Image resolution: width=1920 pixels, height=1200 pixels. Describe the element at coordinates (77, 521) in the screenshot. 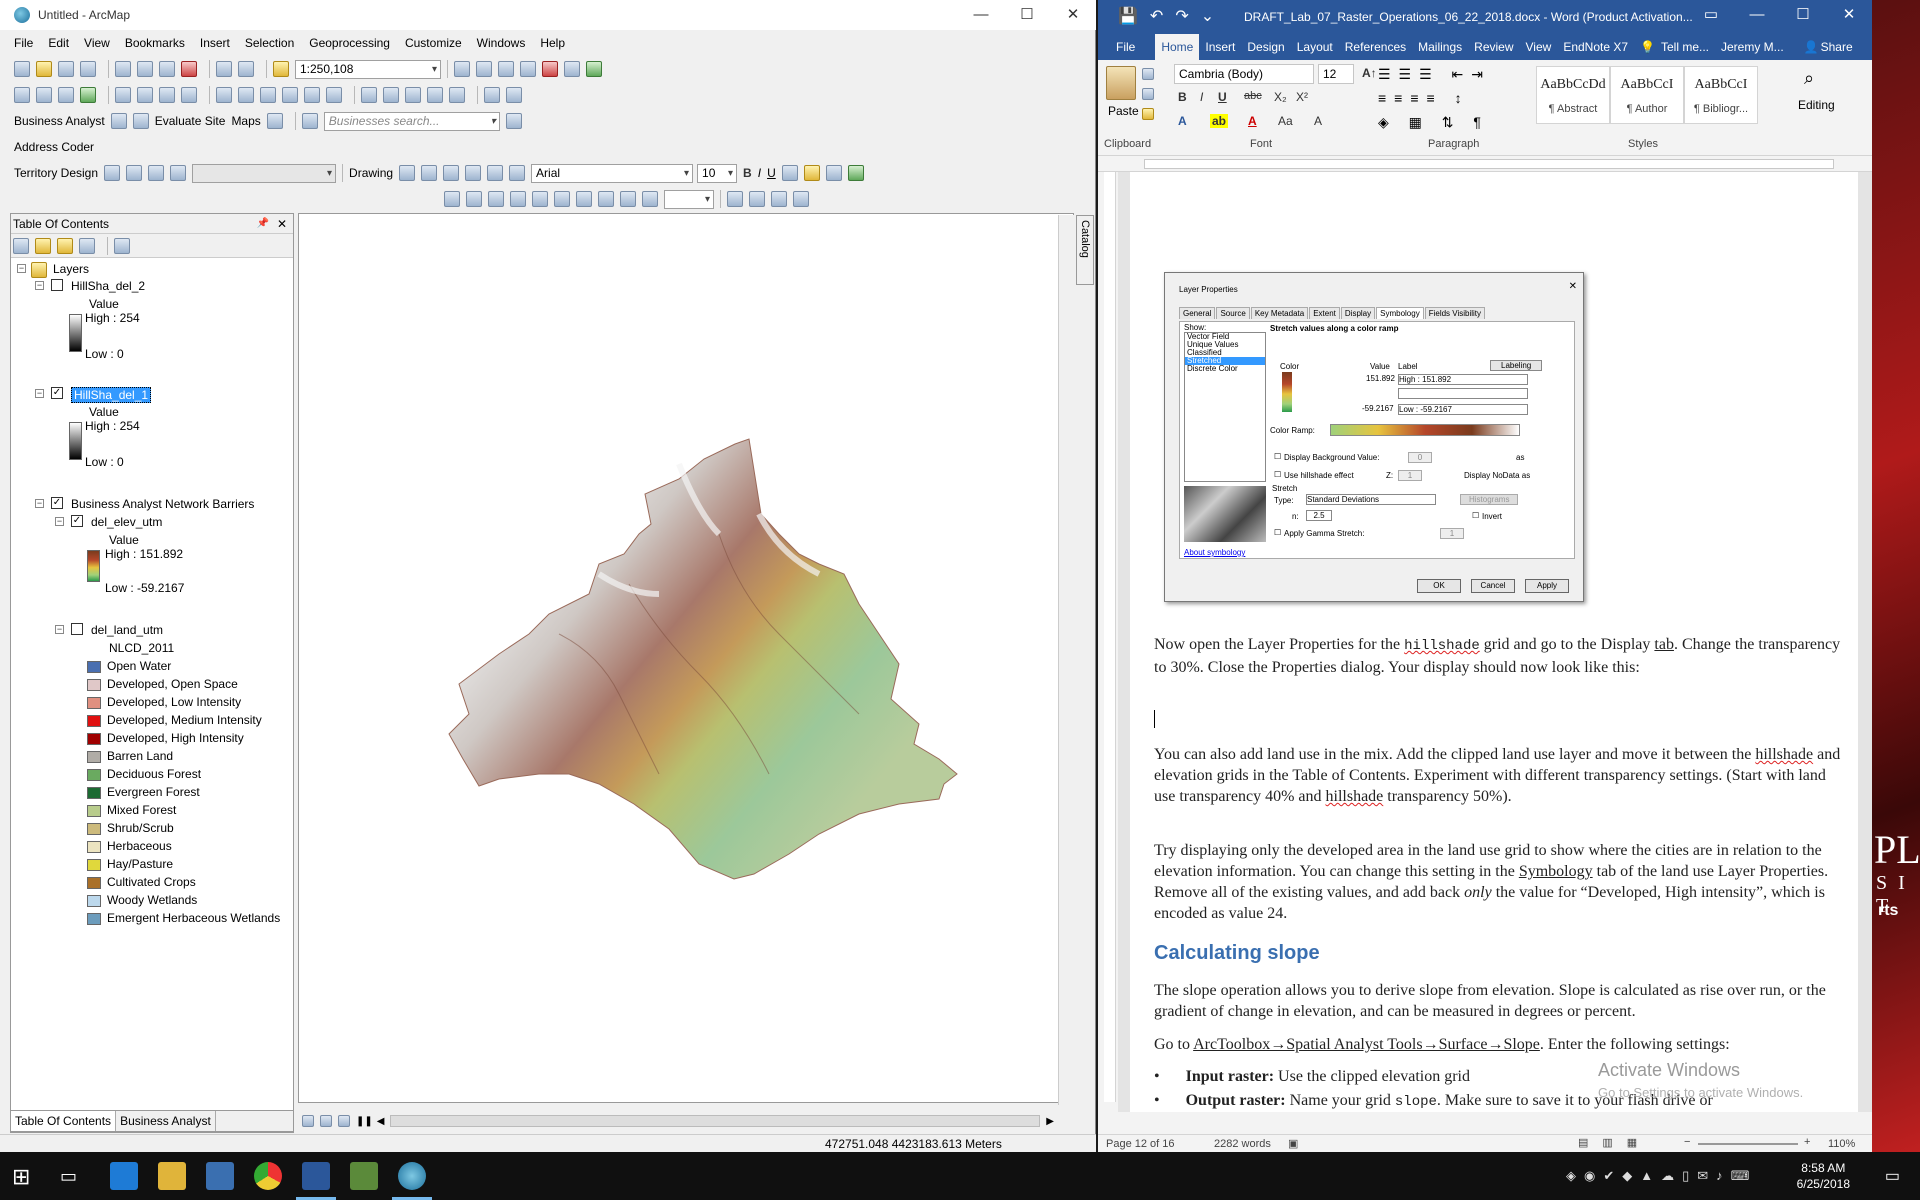

I see `visibility-checkbox-elev: ✓` at that location.